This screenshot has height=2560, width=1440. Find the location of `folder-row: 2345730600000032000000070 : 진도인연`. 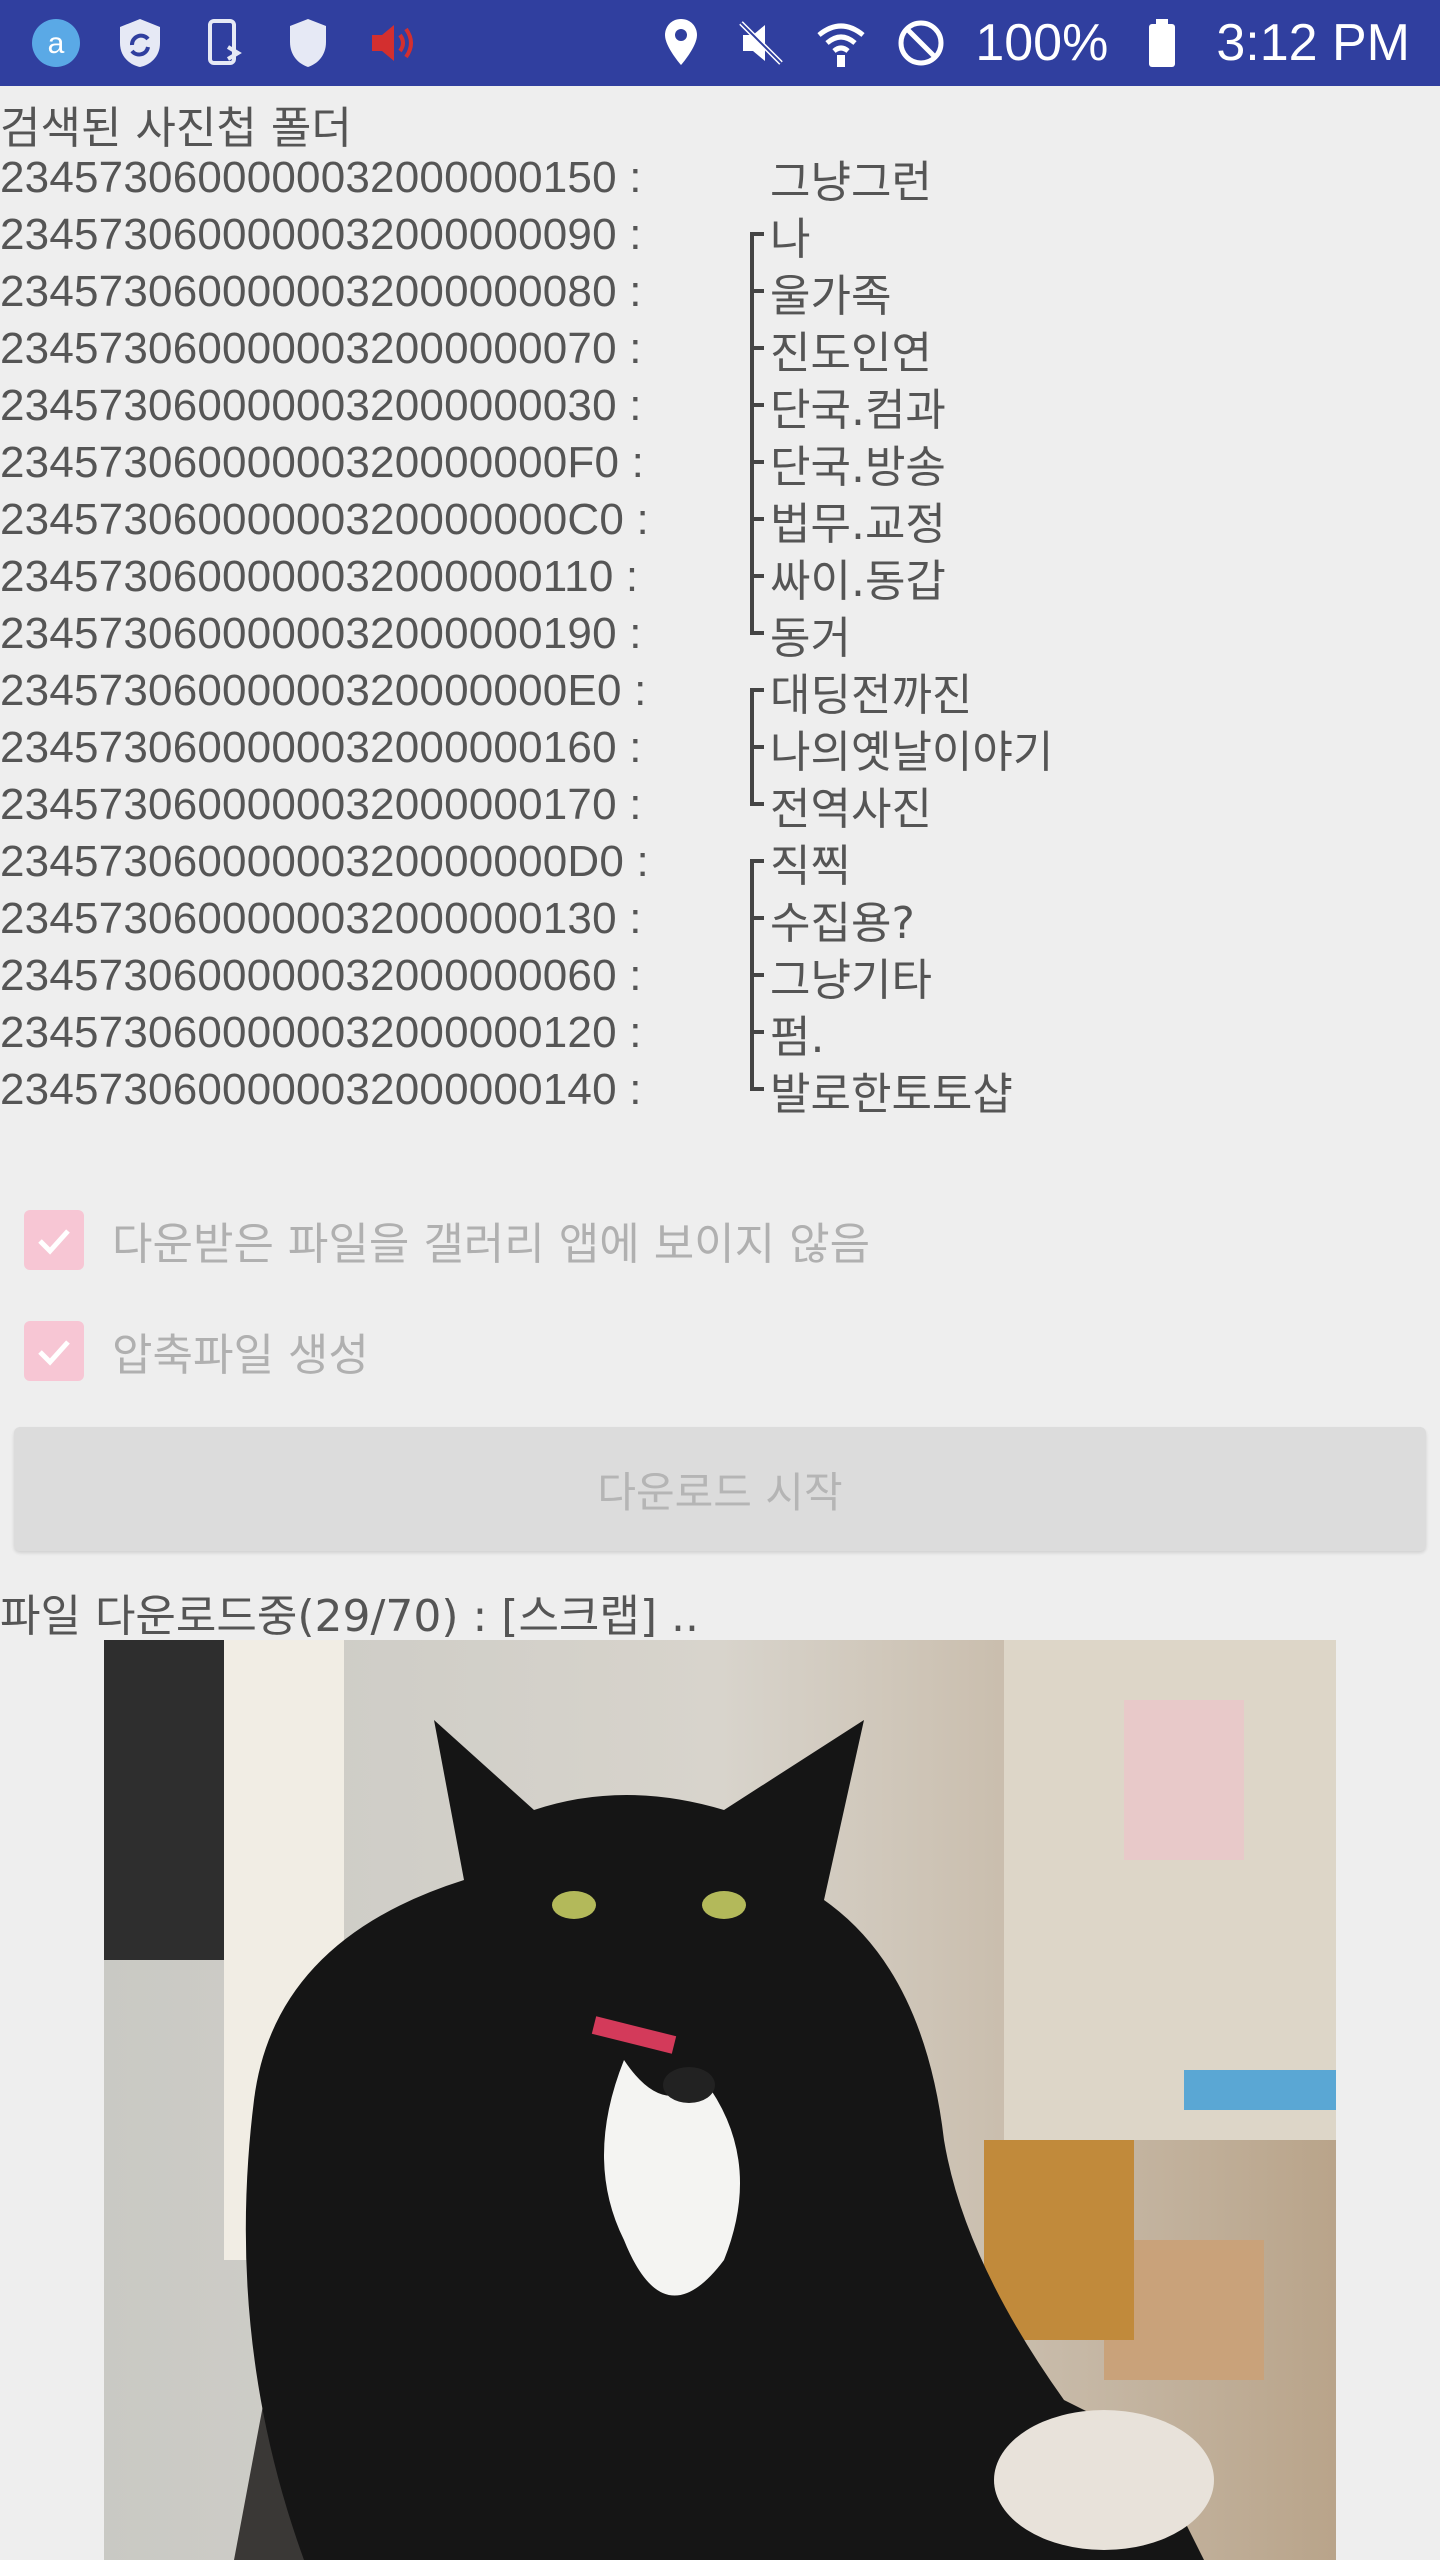

folder-row: 2345730600000032000000070 : 진도인연 is located at coordinates (720, 349).